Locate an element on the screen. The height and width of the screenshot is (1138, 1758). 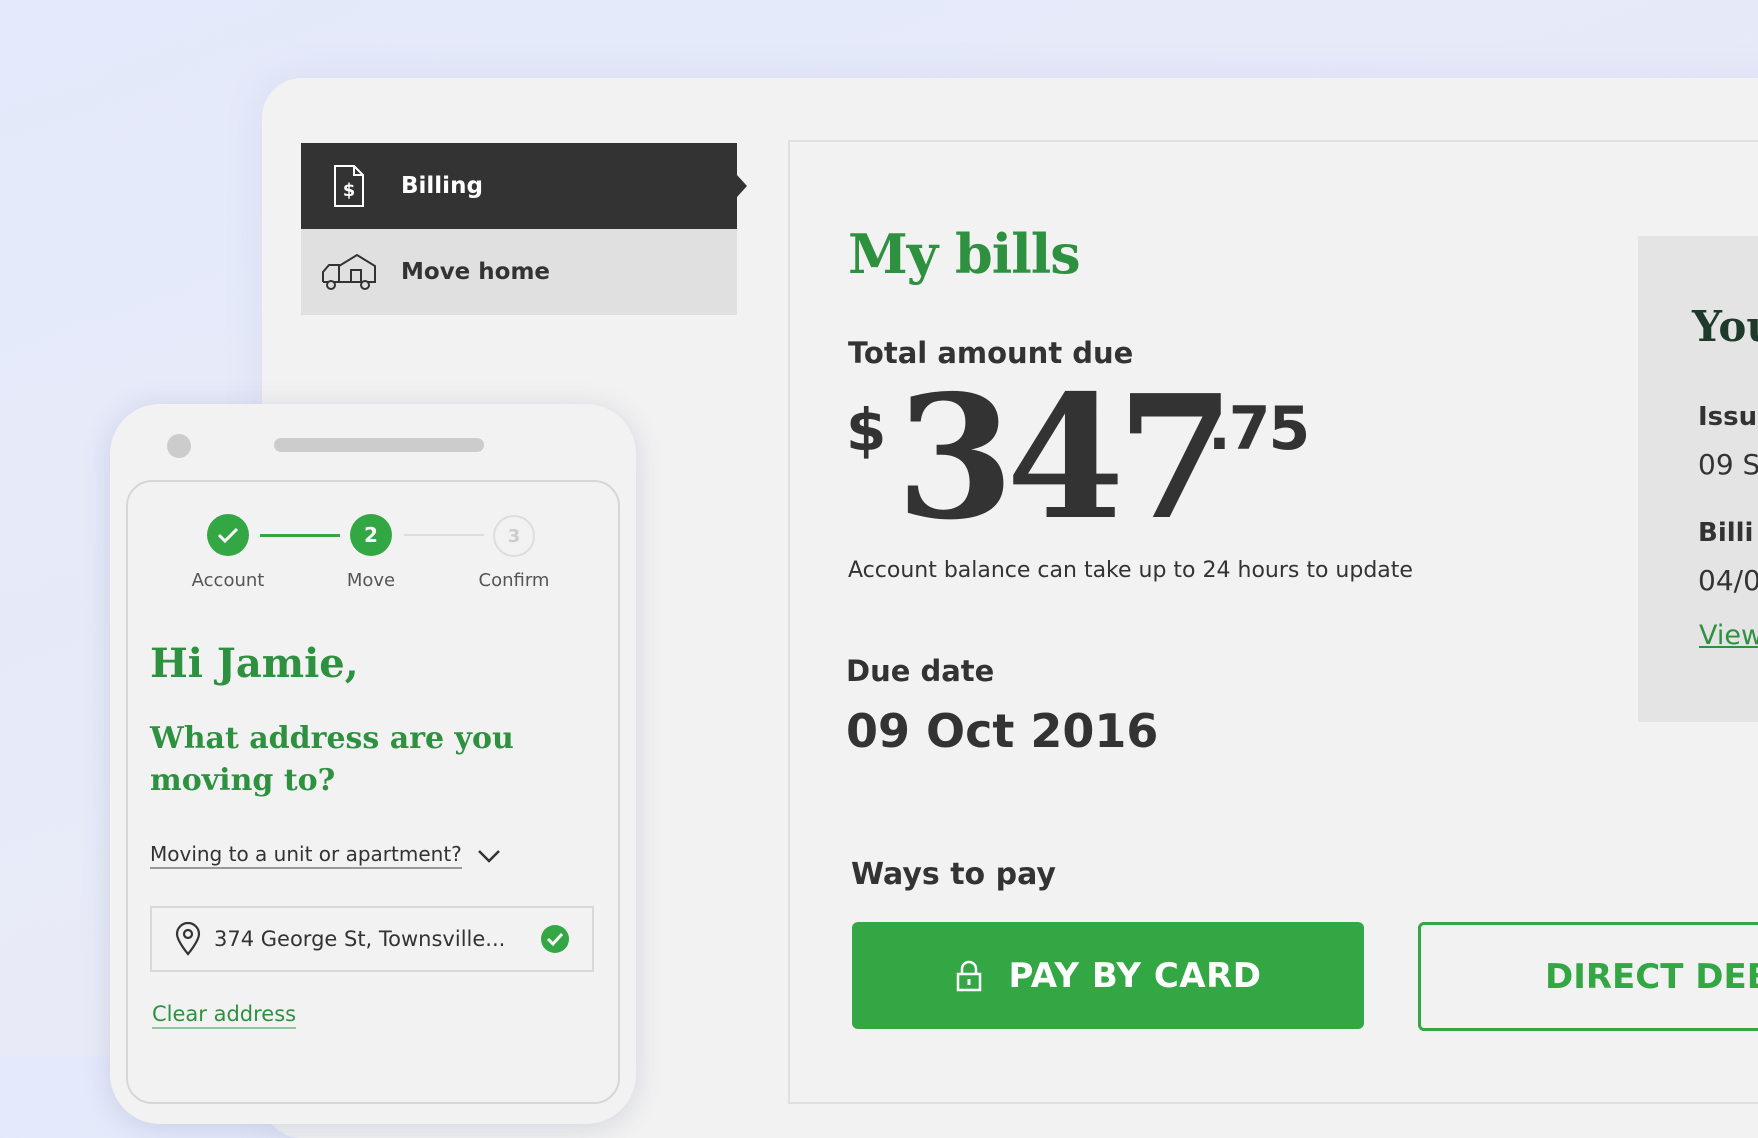
nav-item-label: Billing is located at coordinates (442, 186).